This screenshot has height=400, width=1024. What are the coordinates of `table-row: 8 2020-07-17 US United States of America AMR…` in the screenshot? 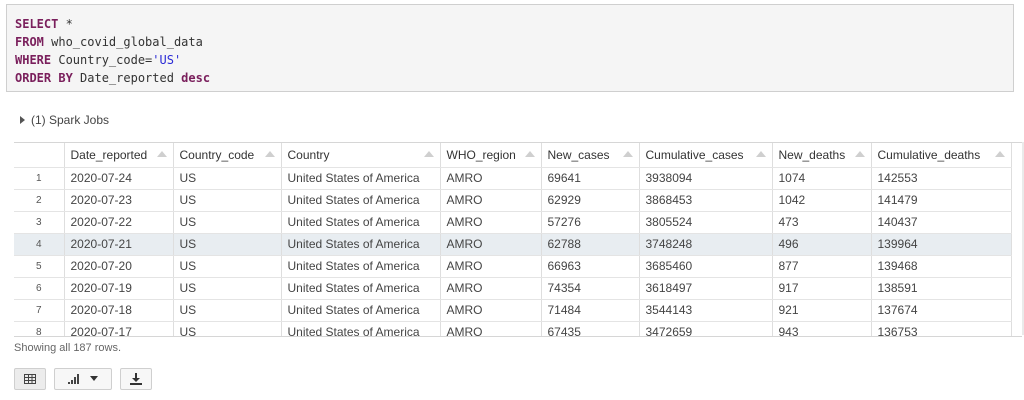 It's located at (513, 328).